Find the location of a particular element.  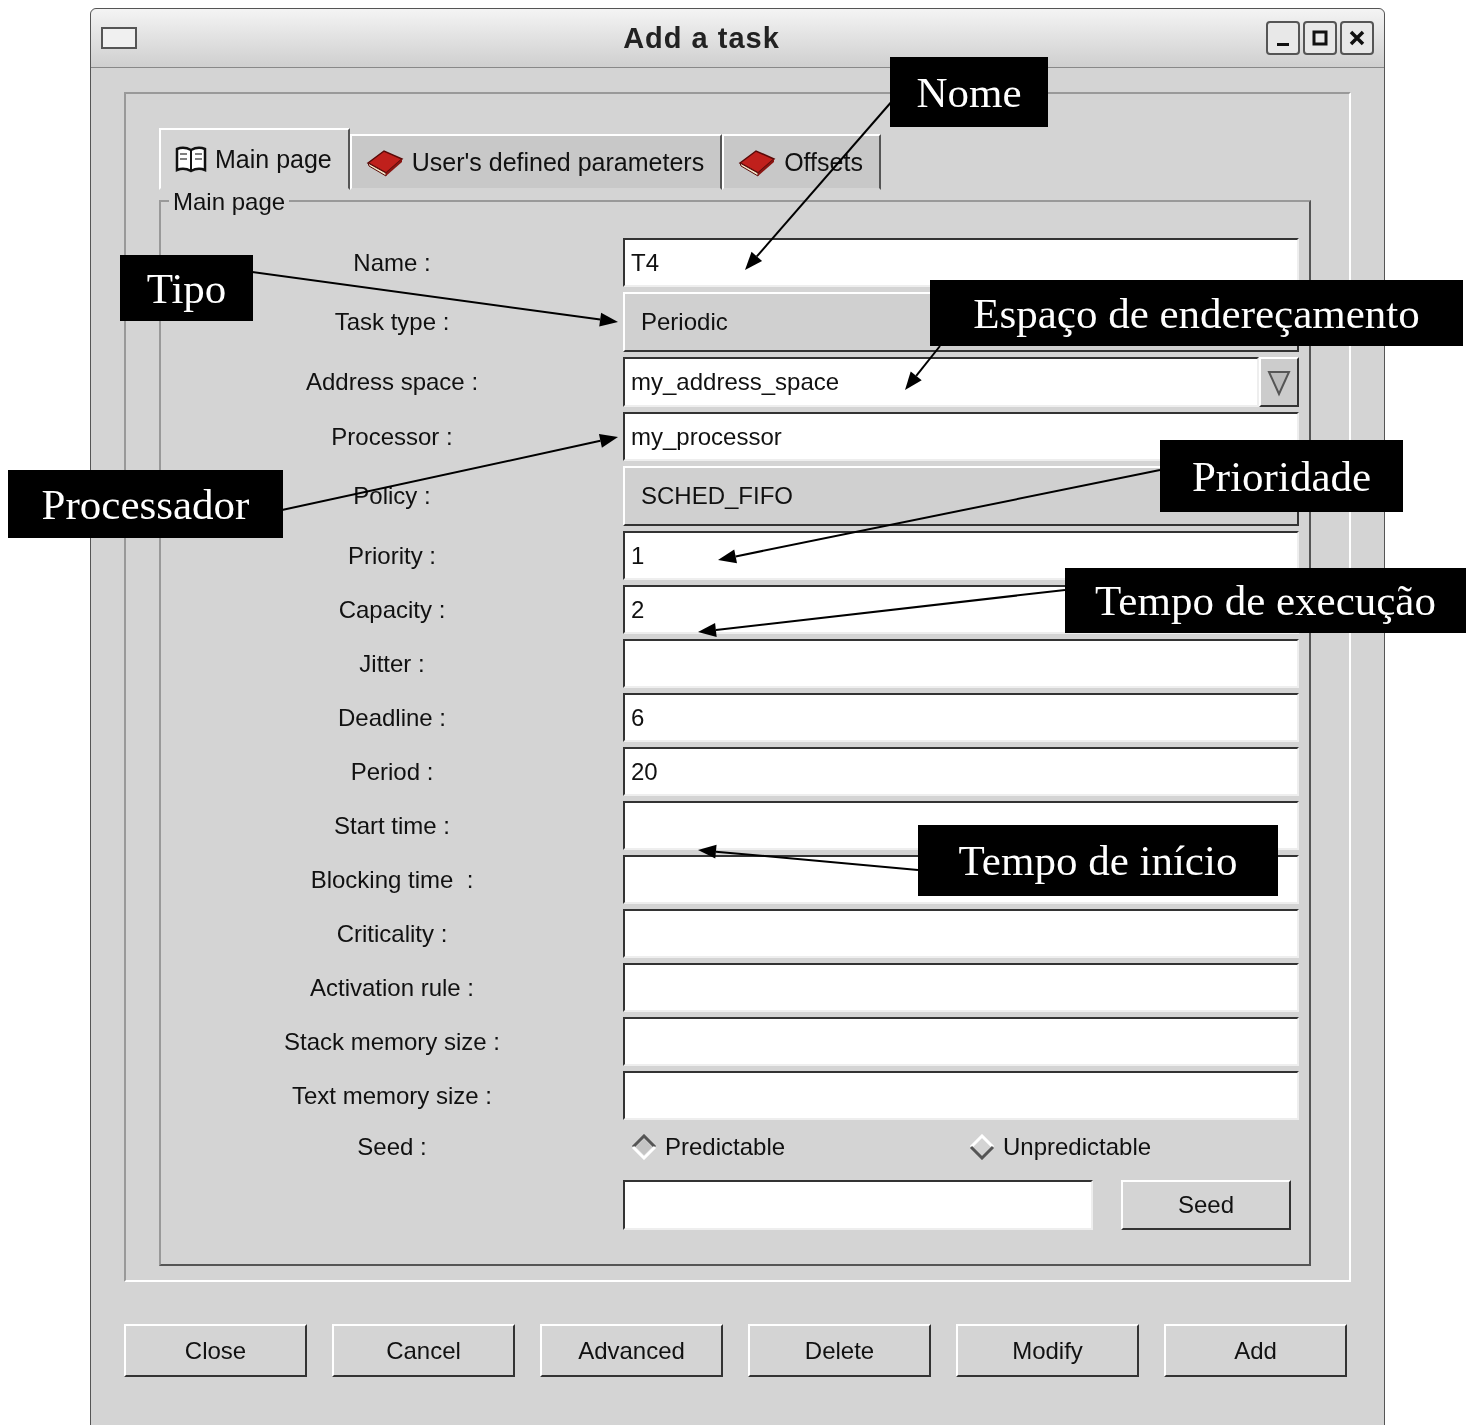

field-label: Processor : is located at coordinates (392, 436).